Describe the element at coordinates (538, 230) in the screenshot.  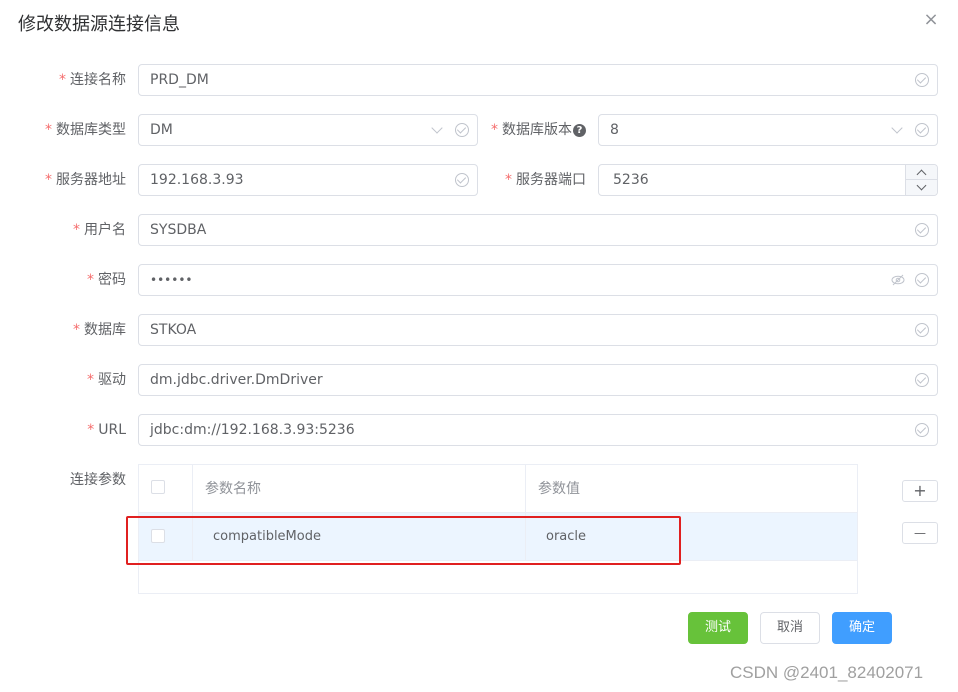
I see `username-input: SYSDBA` at that location.